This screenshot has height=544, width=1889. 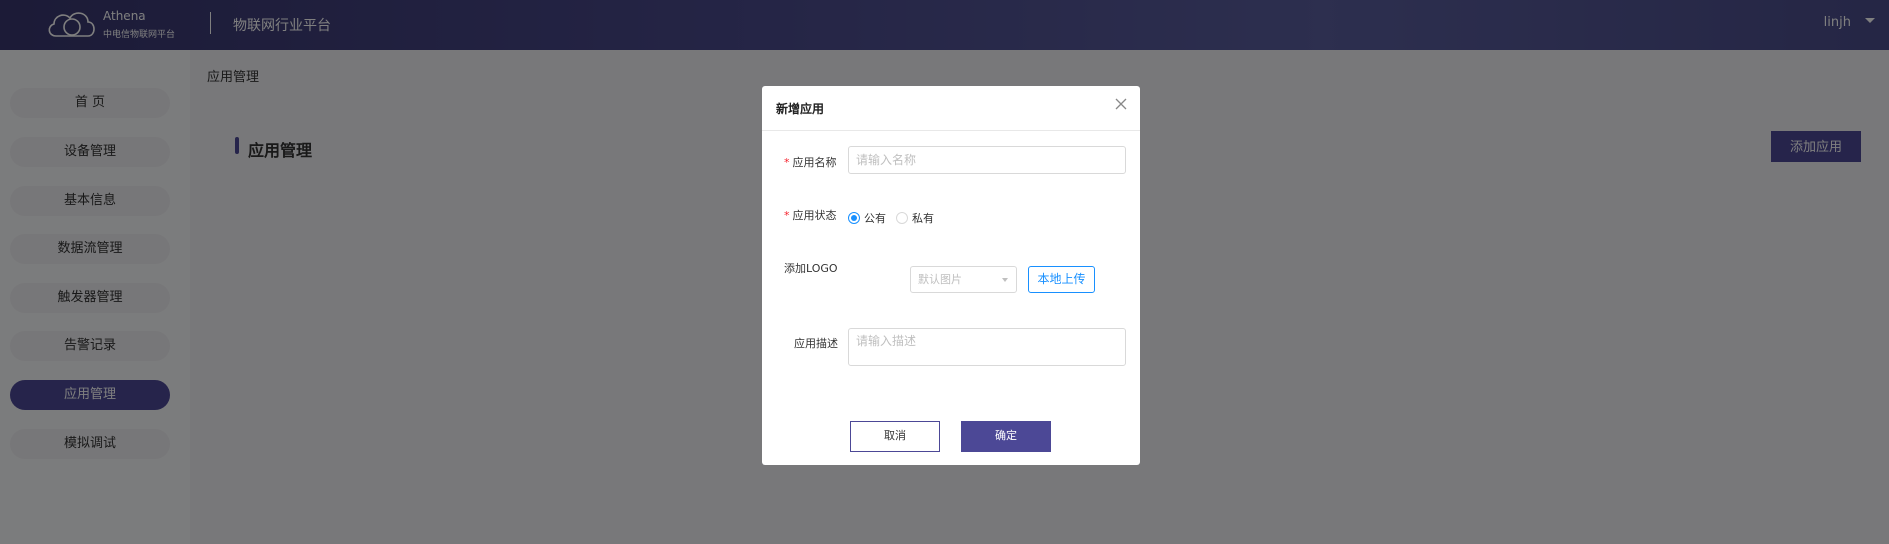 What do you see at coordinates (1061, 279) in the screenshot?
I see `local-upload-button: 本地上传` at bounding box center [1061, 279].